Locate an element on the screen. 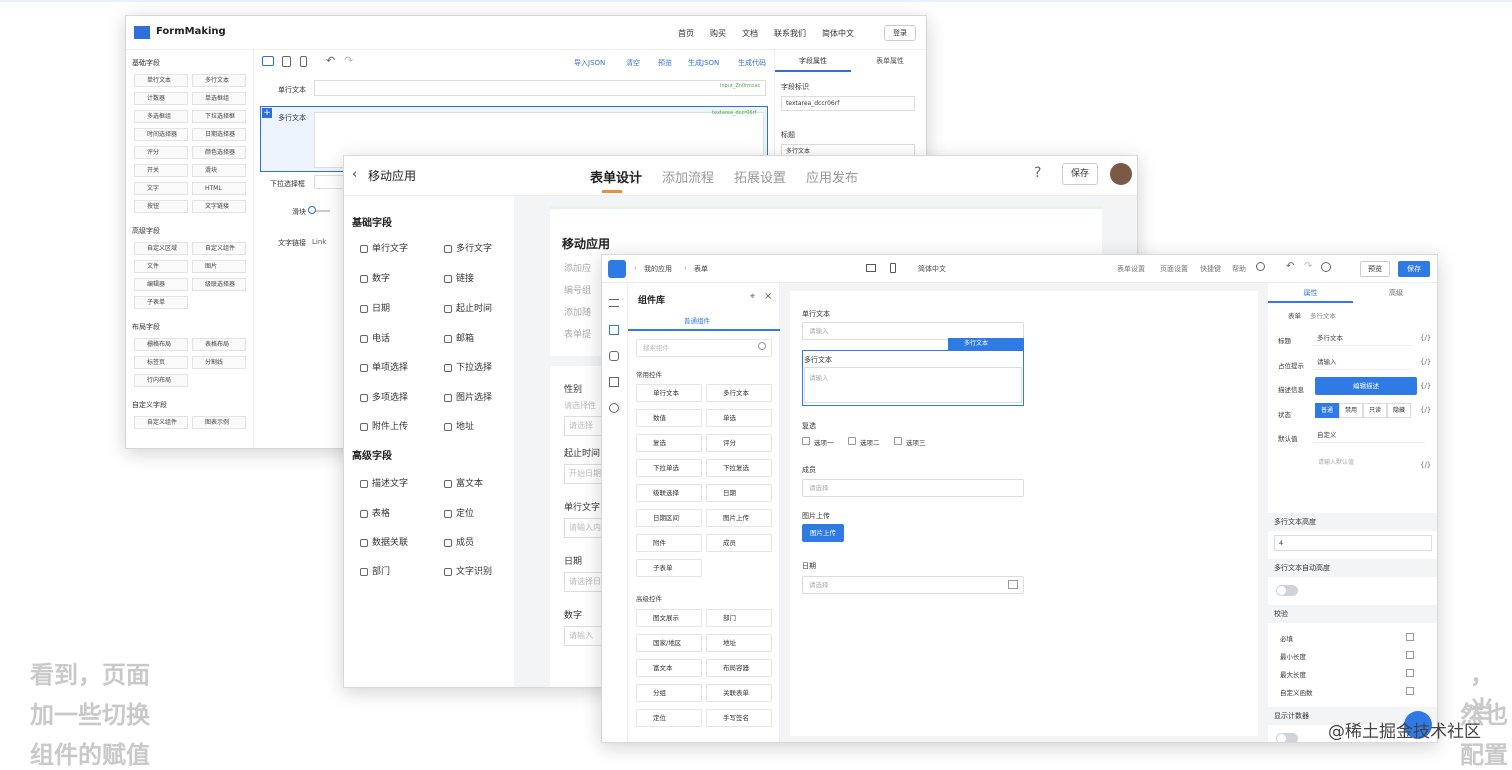  data-source-icon is located at coordinates (614, 356).